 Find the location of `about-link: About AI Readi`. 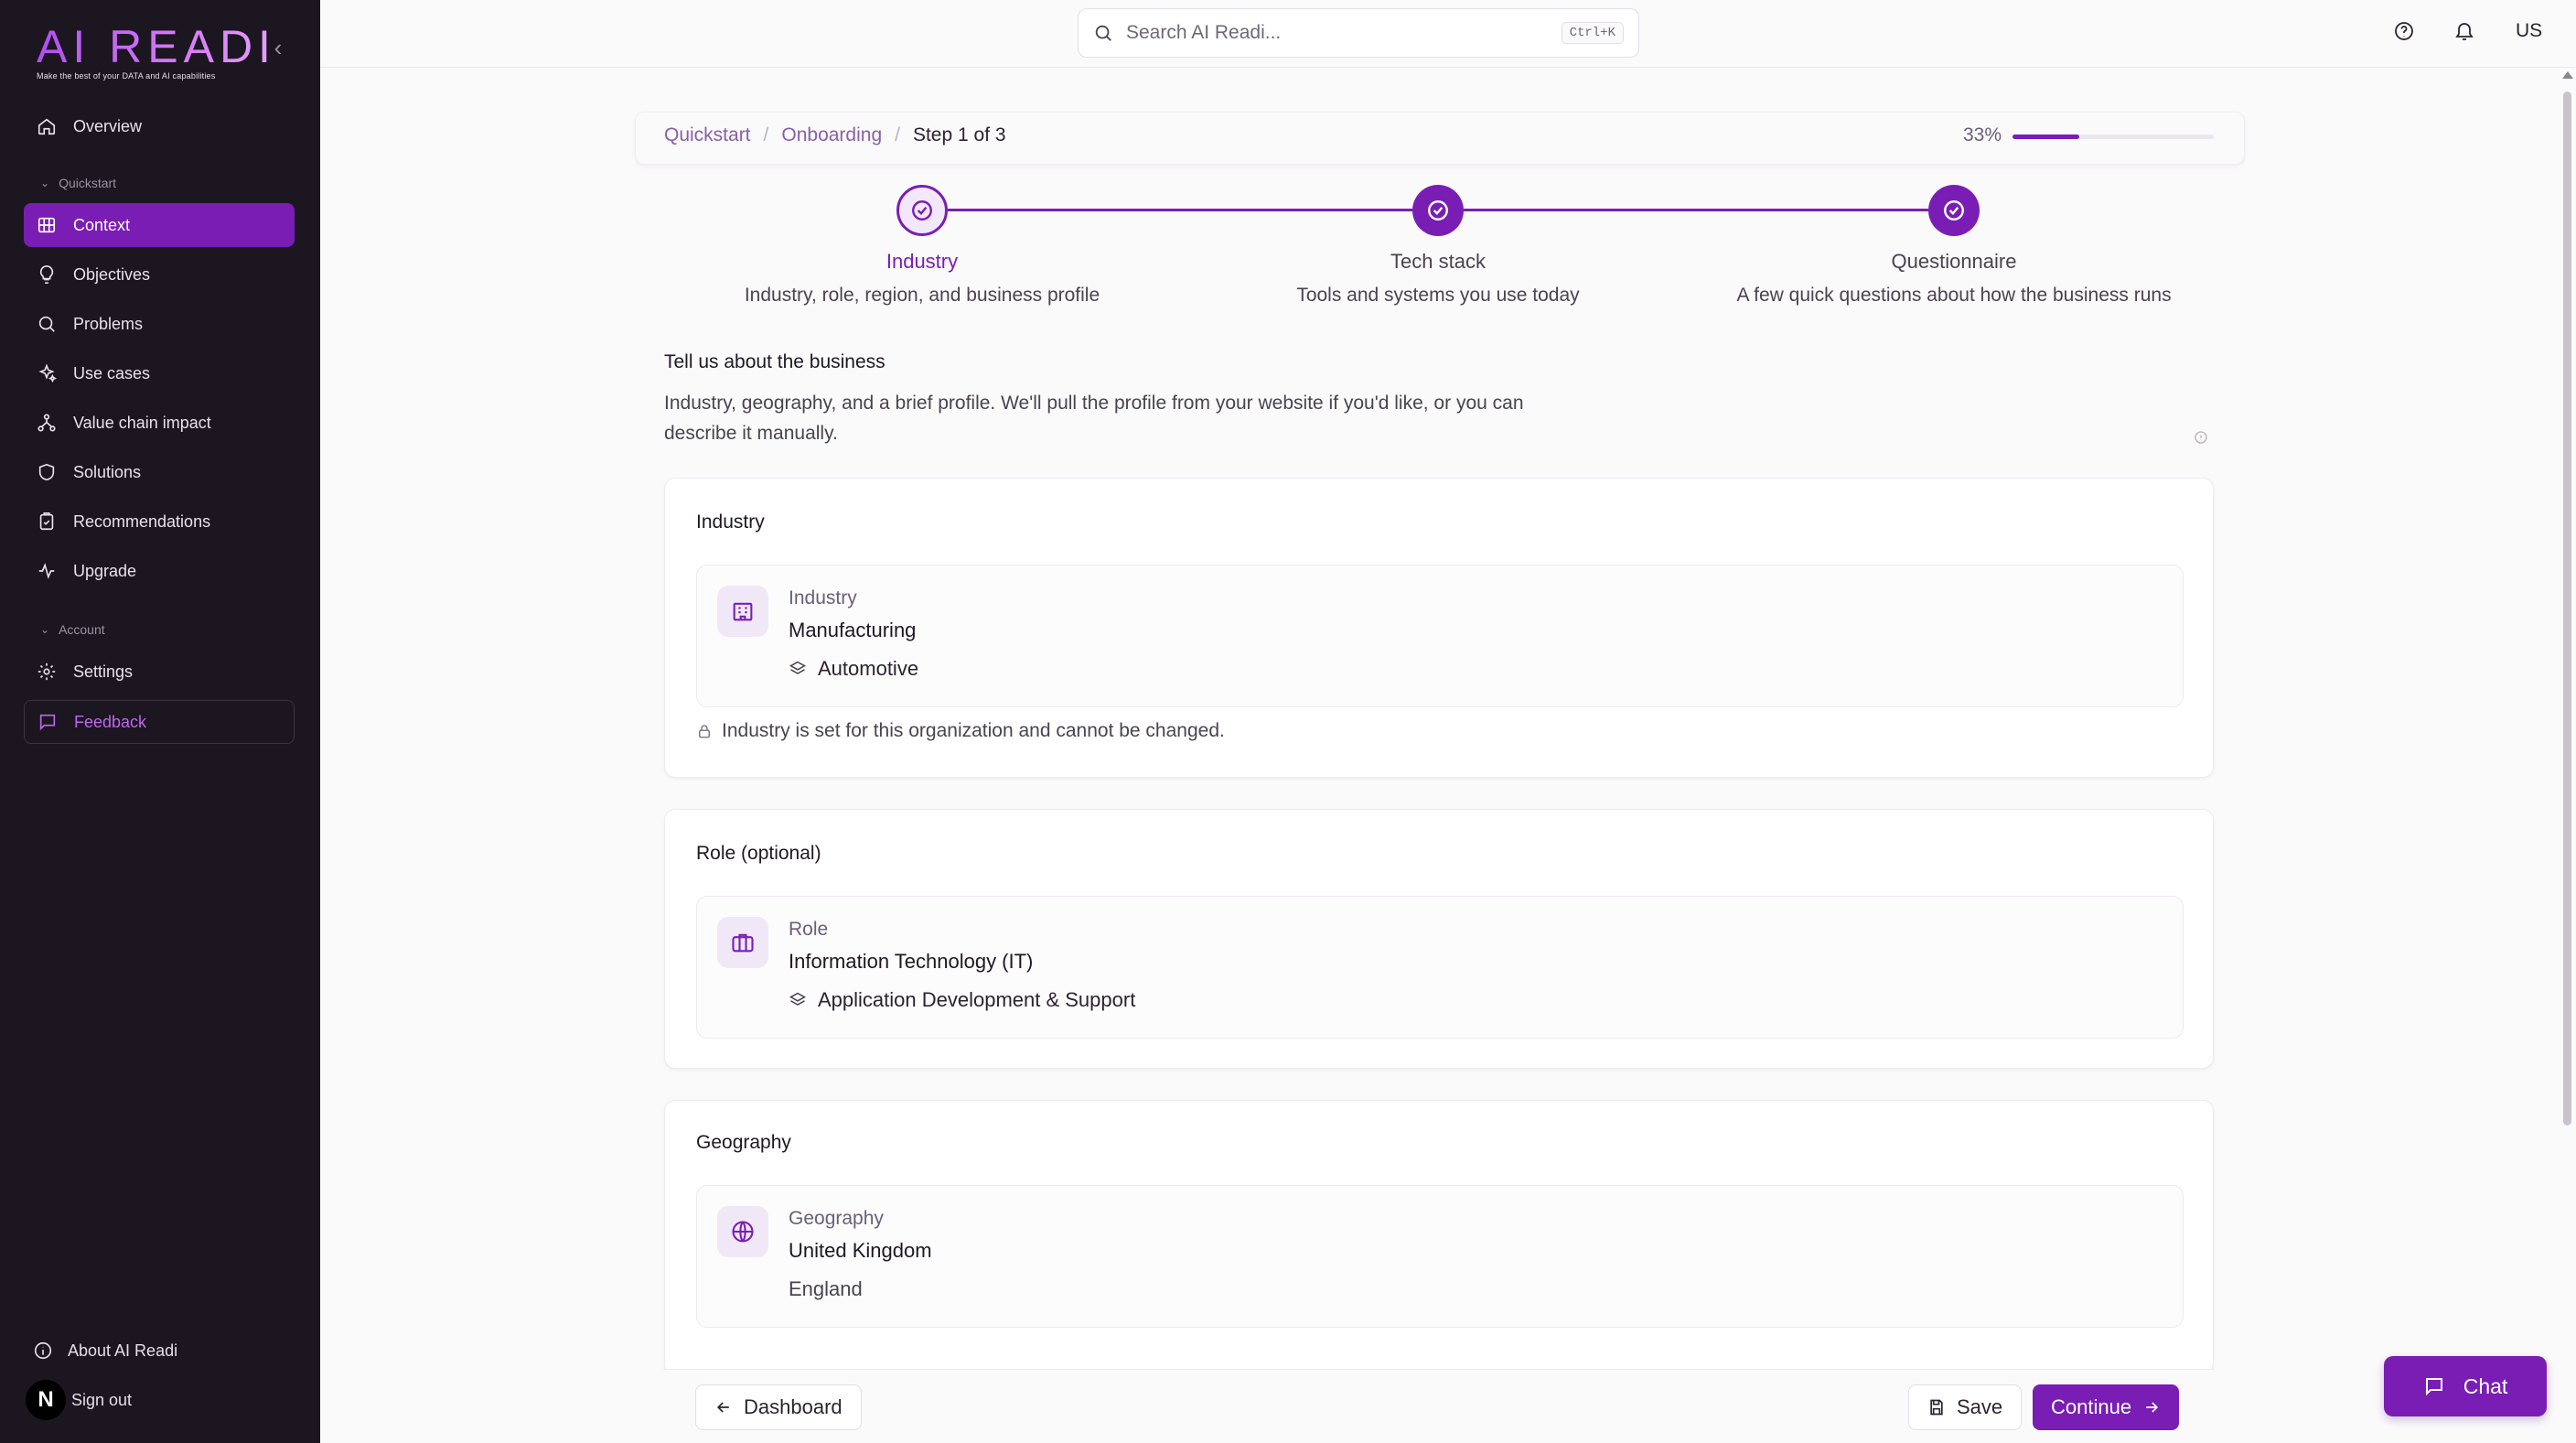

about-link: About AI Readi is located at coordinates (105, 1351).